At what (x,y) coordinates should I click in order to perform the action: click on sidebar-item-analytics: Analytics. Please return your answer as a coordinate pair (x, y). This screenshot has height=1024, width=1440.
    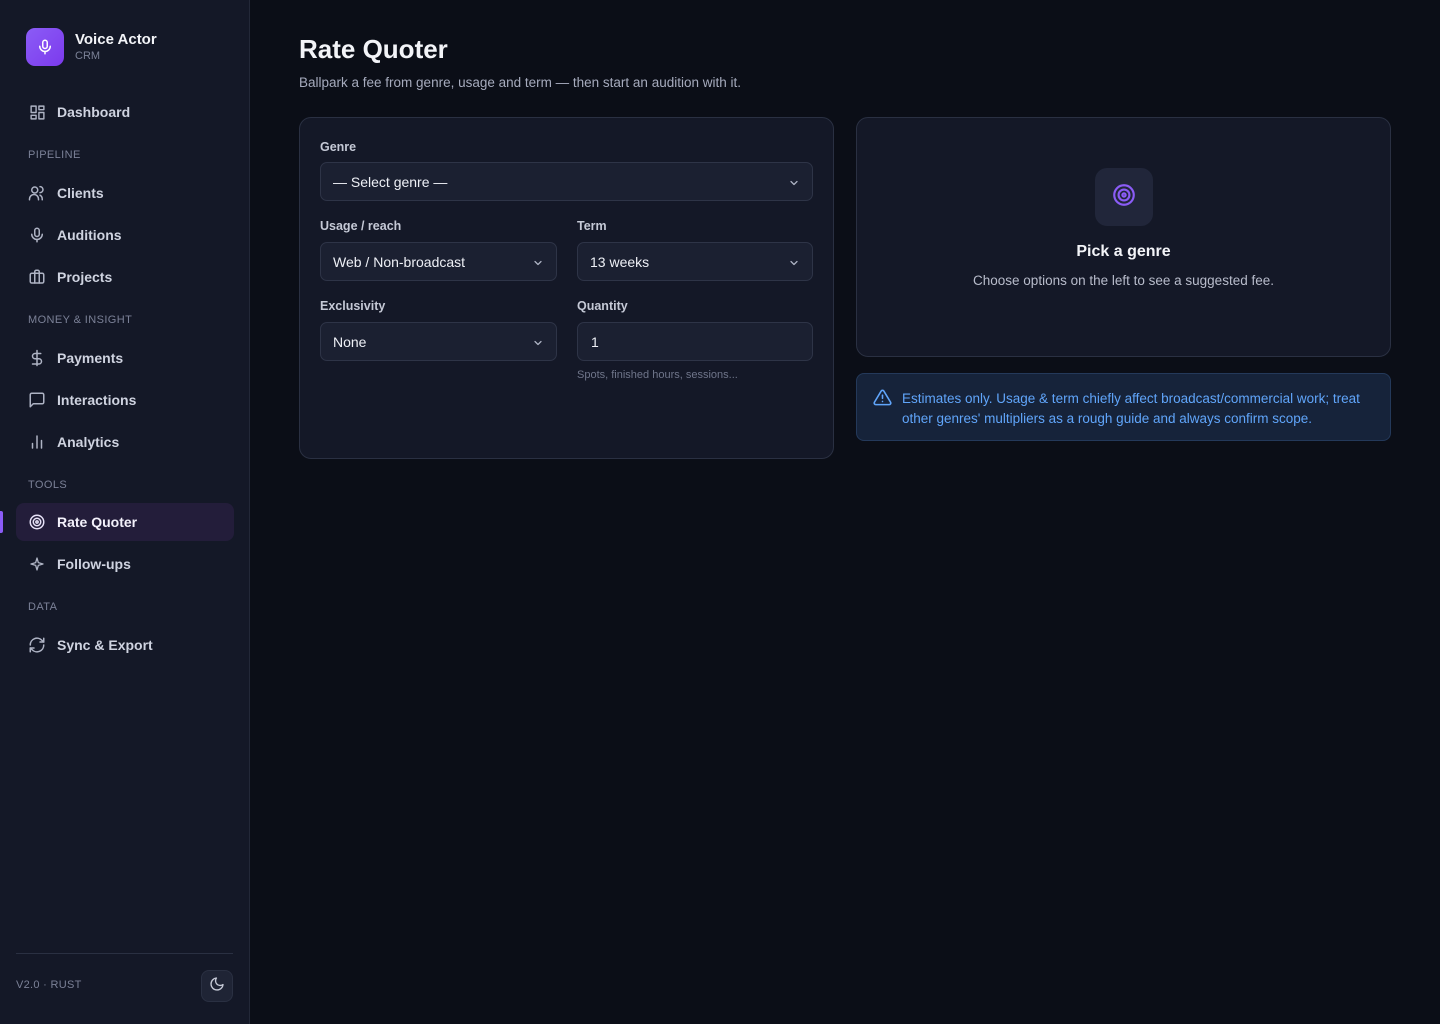
    Looking at the image, I should click on (125, 442).